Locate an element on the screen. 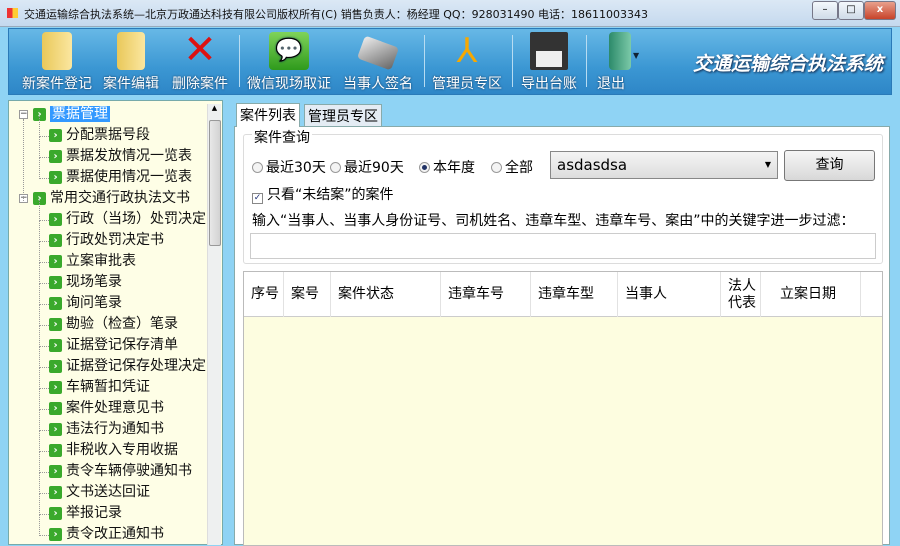  column-header: 序号 is located at coordinates (264, 294).